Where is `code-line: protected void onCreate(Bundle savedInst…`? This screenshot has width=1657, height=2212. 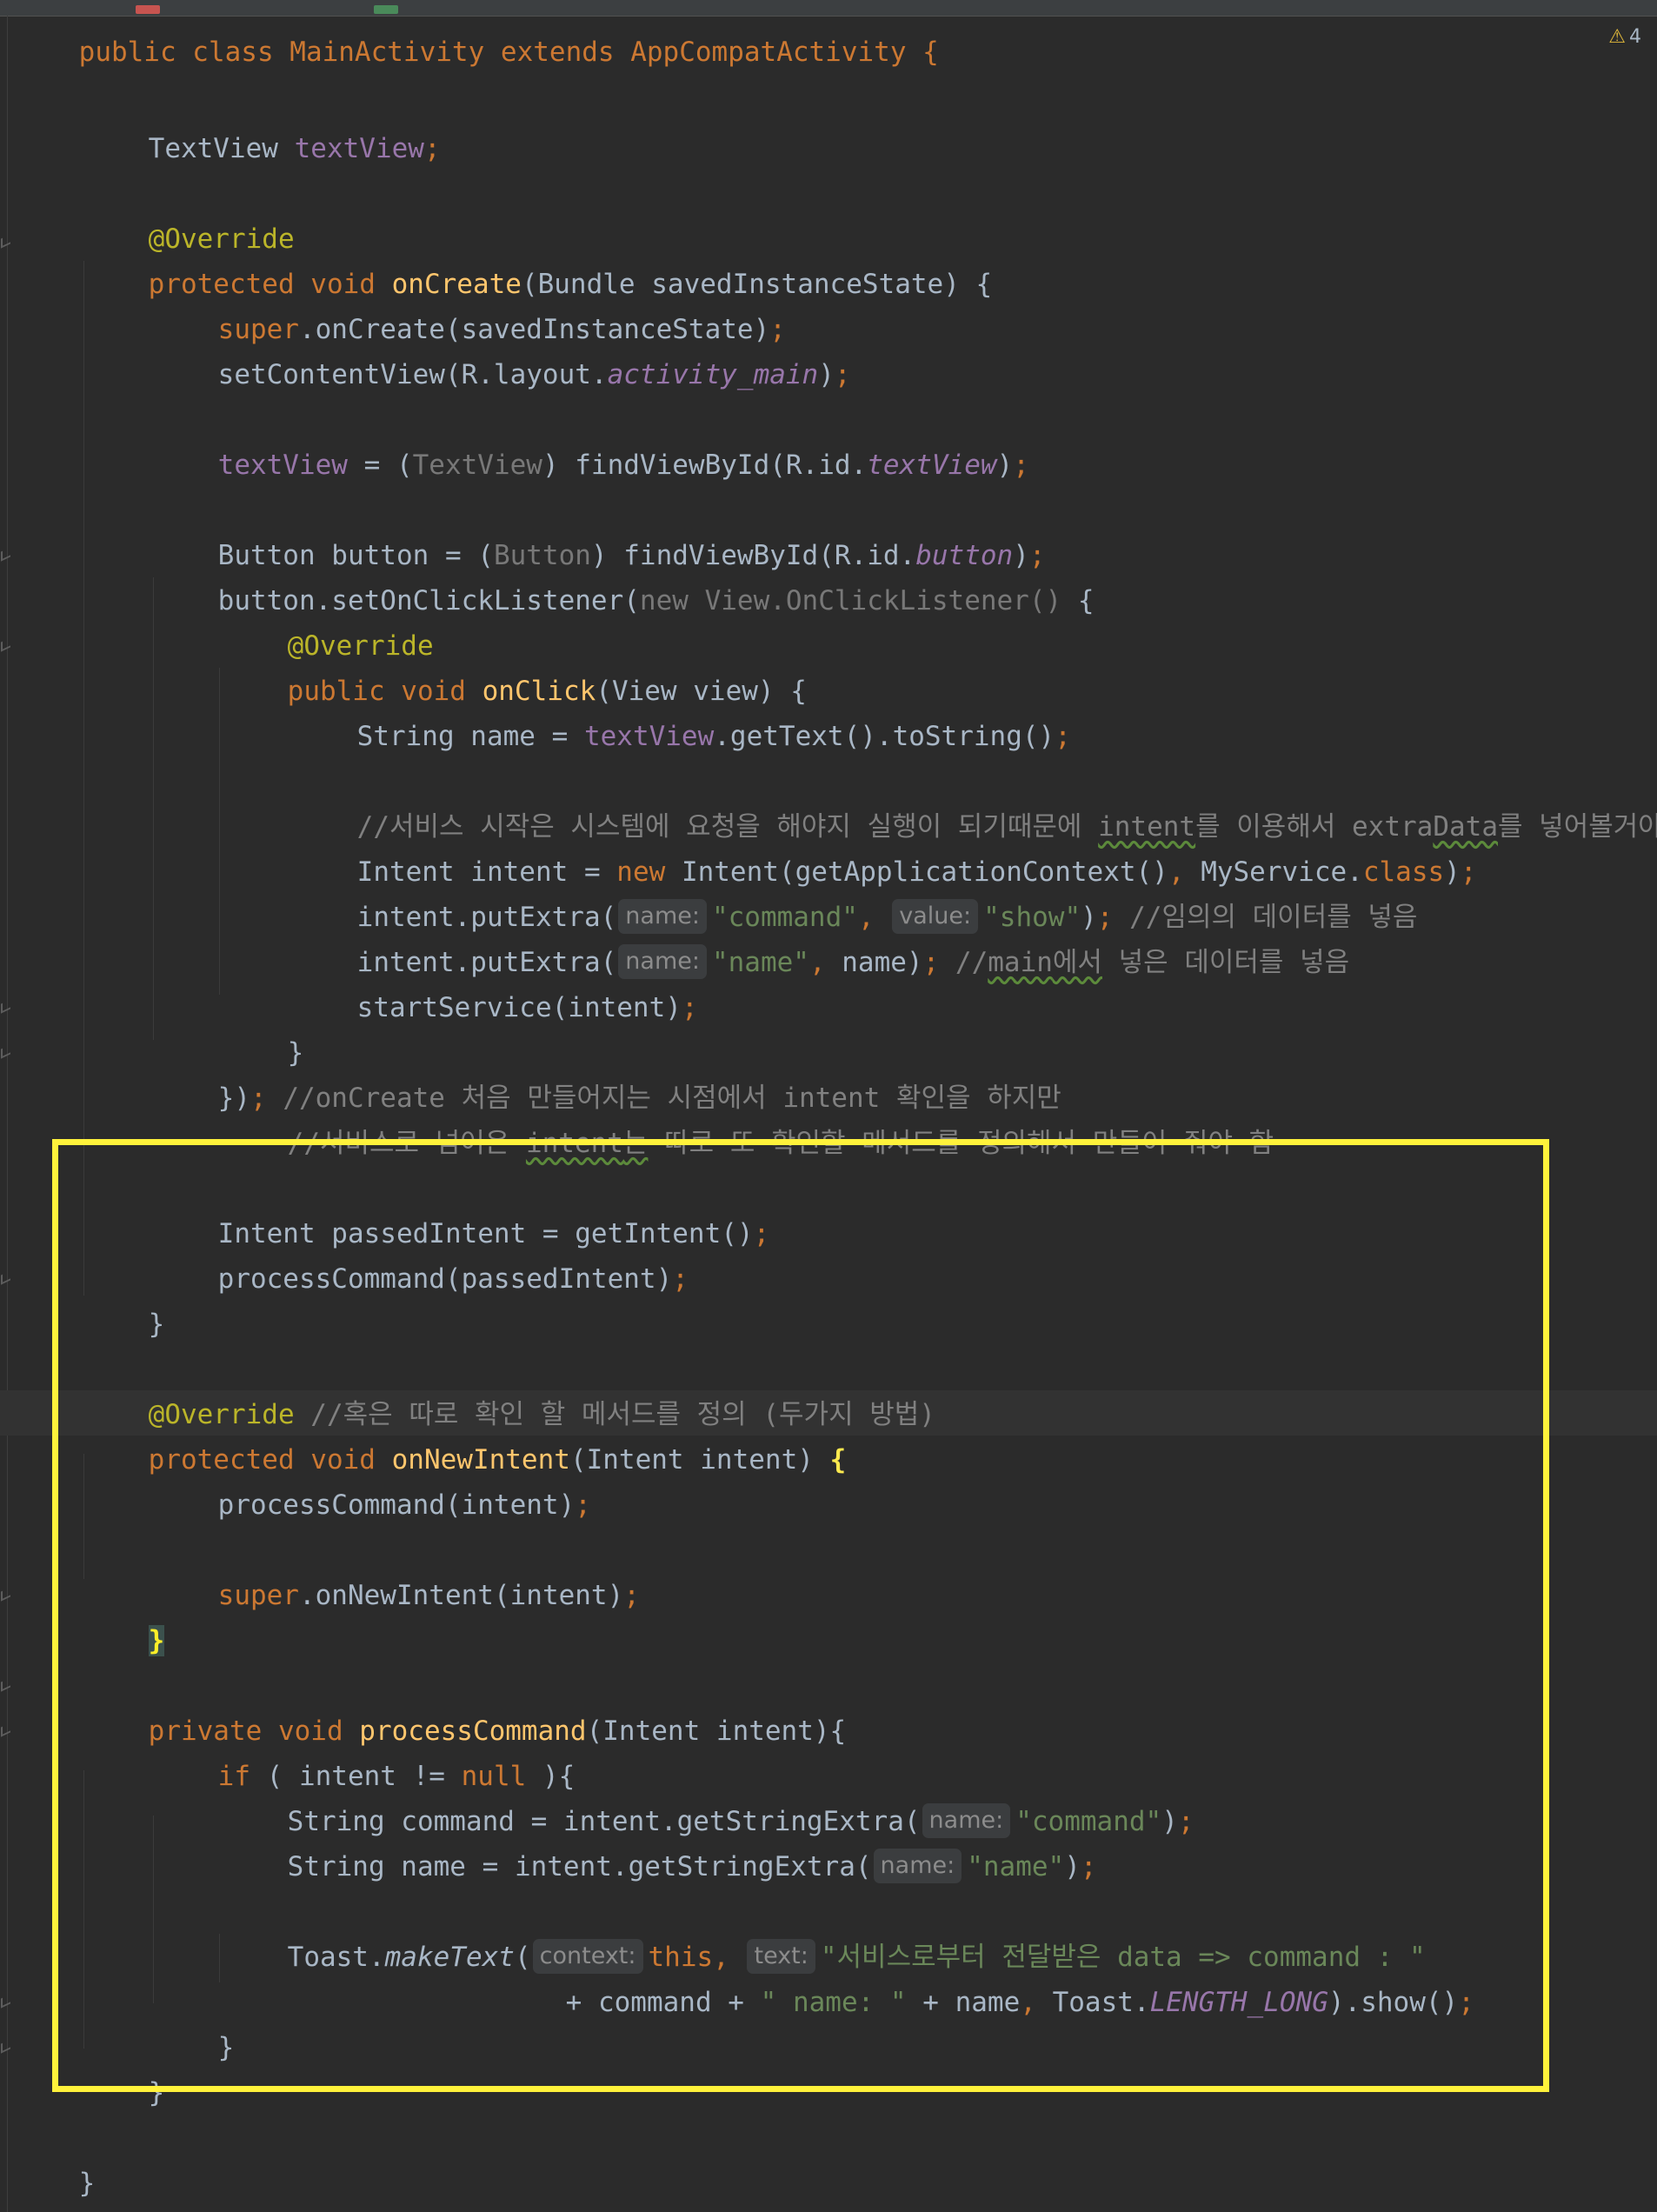
code-line: protected void onCreate(Bundle savedInst… is located at coordinates (538, 258).